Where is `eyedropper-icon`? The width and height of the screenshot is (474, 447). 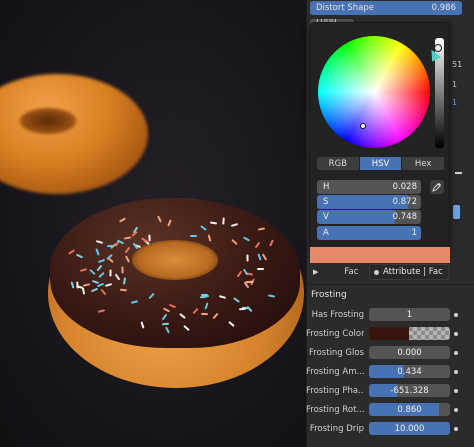 eyedropper-icon is located at coordinates (437, 187).